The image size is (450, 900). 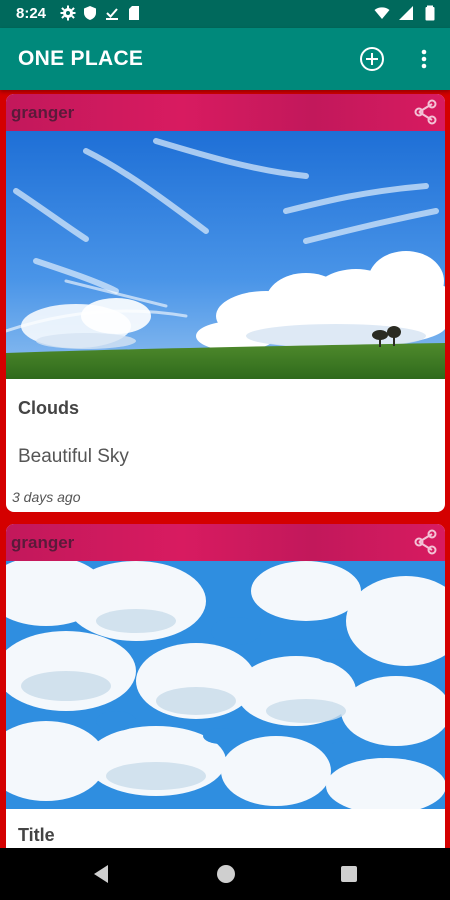 What do you see at coordinates (382, 13) in the screenshot?
I see `wifi-icon` at bounding box center [382, 13].